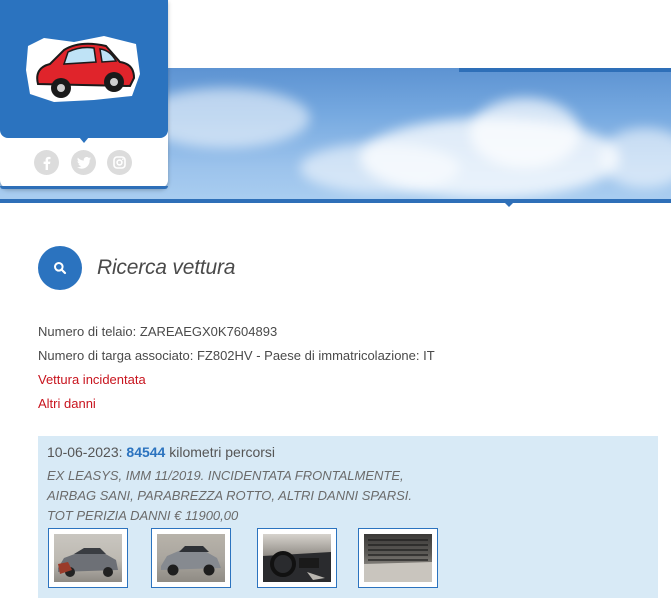  Describe the element at coordinates (166, 267) in the screenshot. I see `page-title: Ricerca vettura` at that location.